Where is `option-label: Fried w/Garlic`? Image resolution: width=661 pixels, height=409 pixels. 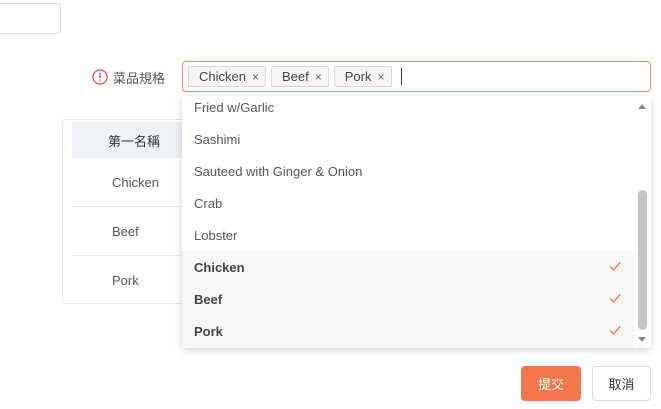 option-label: Fried w/Garlic is located at coordinates (234, 107).